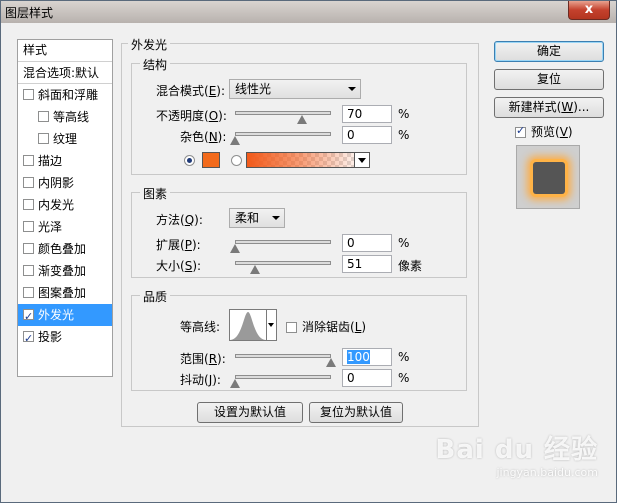 Image resolution: width=617 pixels, height=503 pixels. I want to click on opacity-slider, so click(283, 113).